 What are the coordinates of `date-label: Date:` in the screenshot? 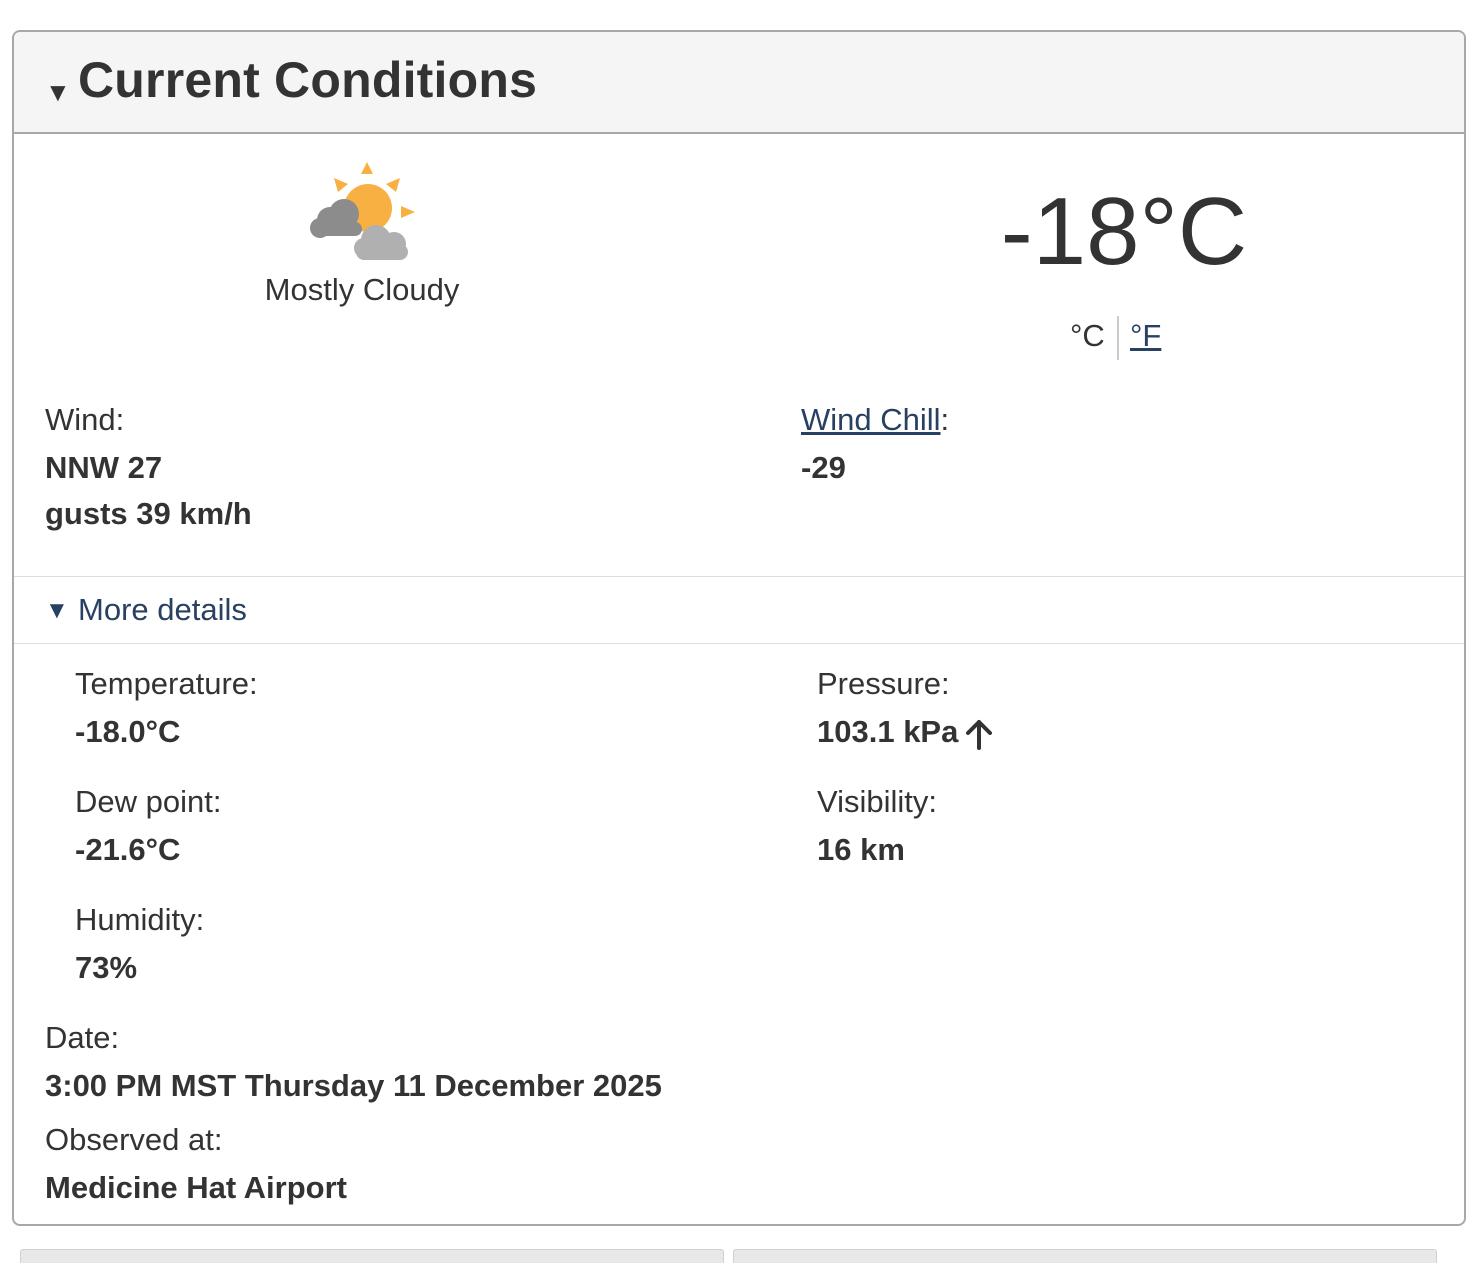 It's located at (82, 1037).